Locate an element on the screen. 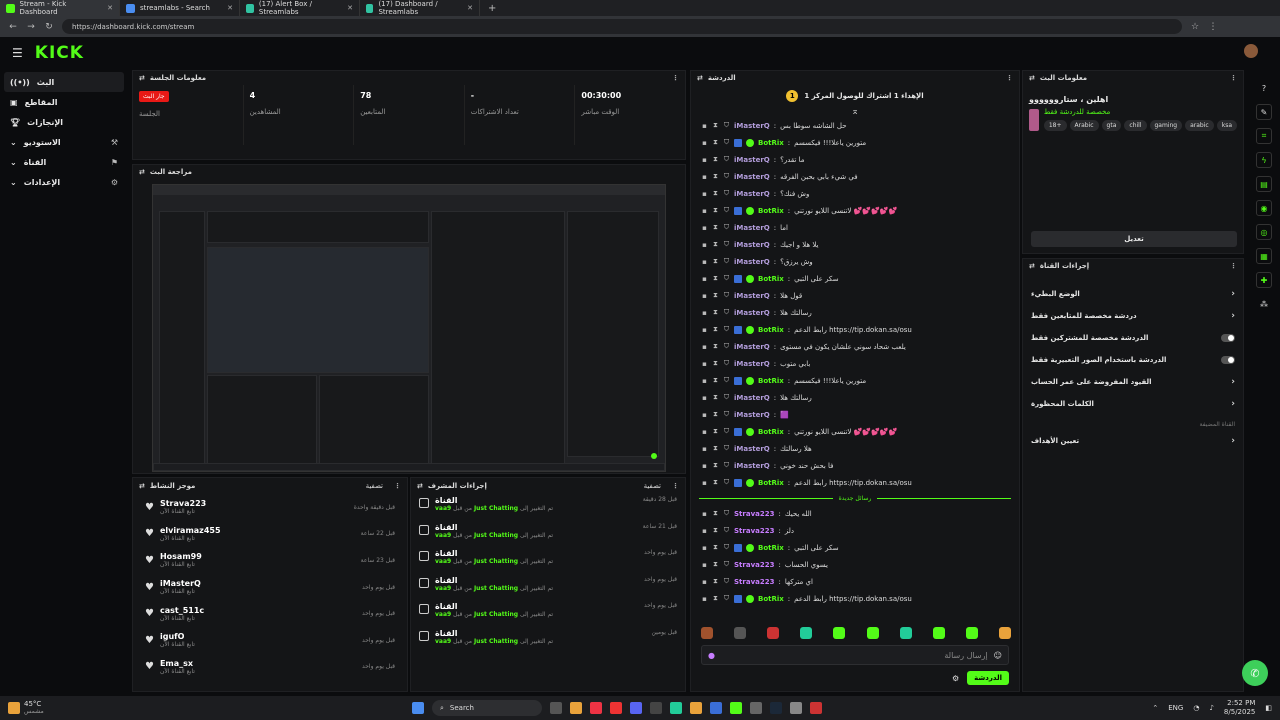 Image resolution: width=1280 pixels, height=720 pixels. sidebar-item-studio: ⌄ الاستوديو ⚒ is located at coordinates (64, 142).